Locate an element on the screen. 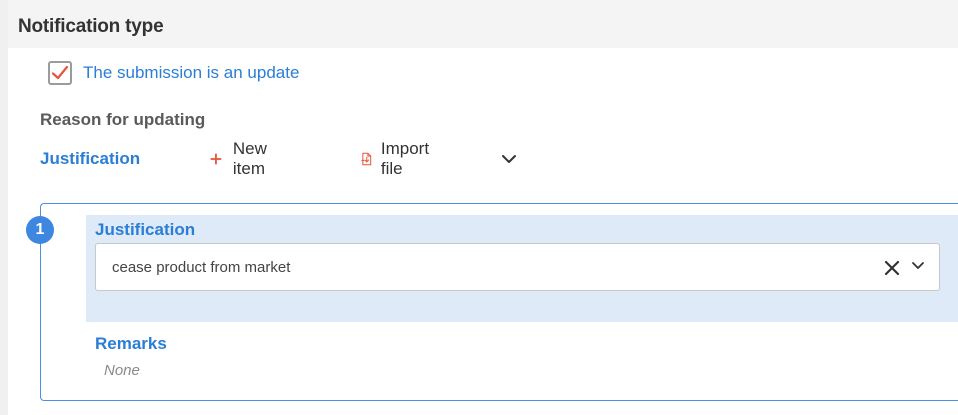 This screenshot has width=958, height=415. import-file-icon is located at coordinates (366, 159).